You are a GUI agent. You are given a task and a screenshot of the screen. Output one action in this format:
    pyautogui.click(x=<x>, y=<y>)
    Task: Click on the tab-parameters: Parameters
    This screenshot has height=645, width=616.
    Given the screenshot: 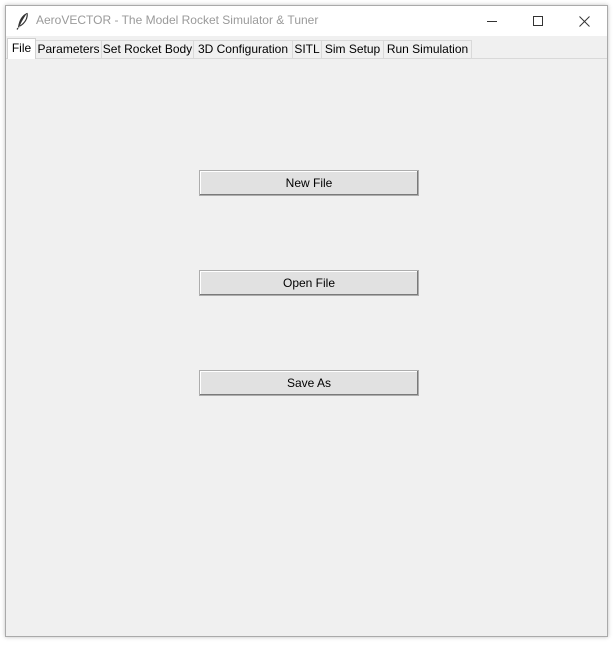 What is the action you would take?
    pyautogui.click(x=68, y=49)
    